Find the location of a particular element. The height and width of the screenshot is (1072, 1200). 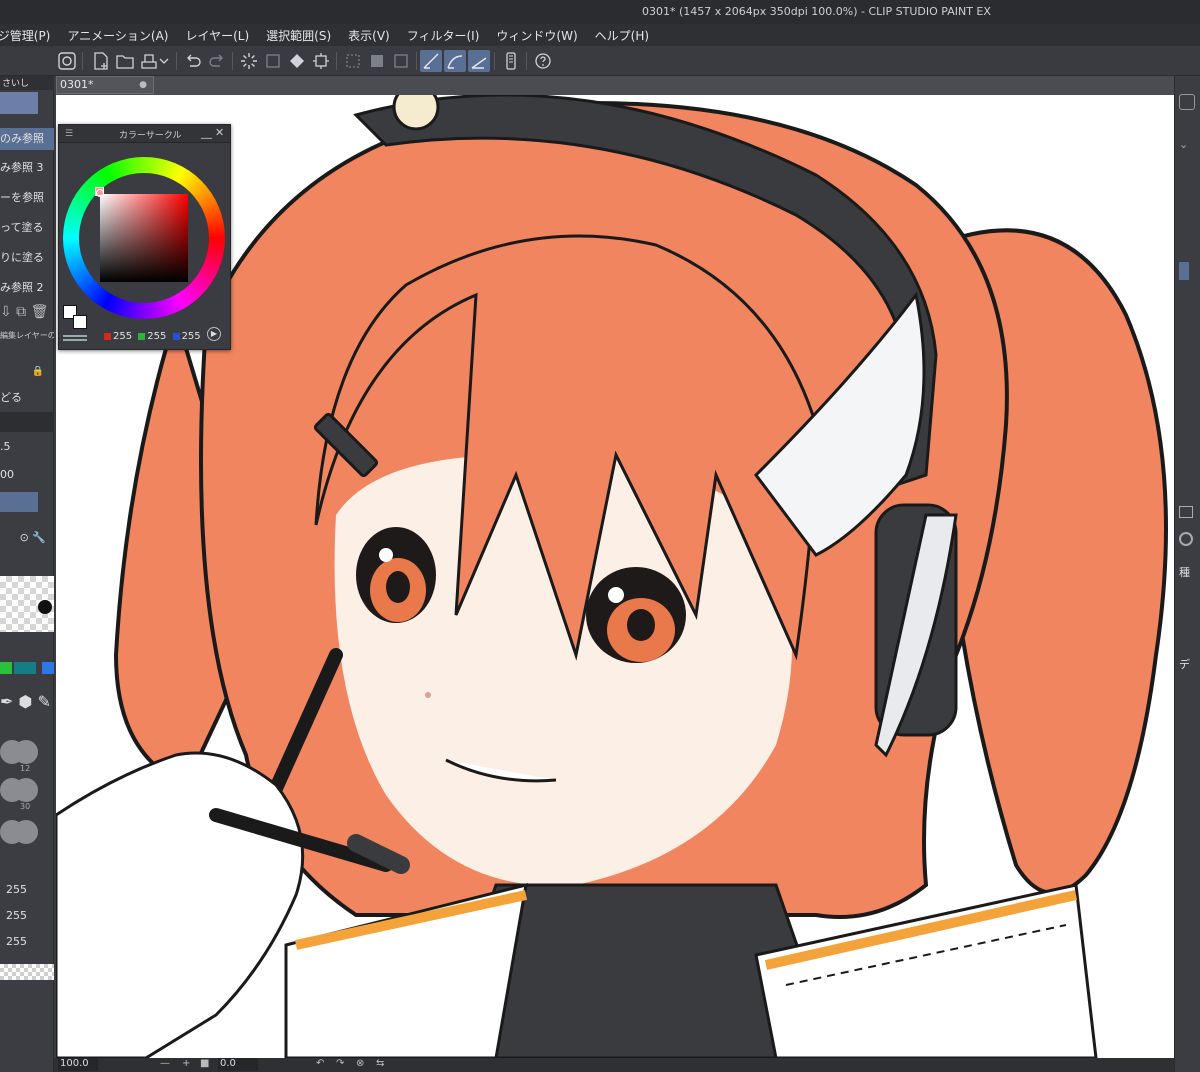

settings-icon is located at coordinates (1186, 539).